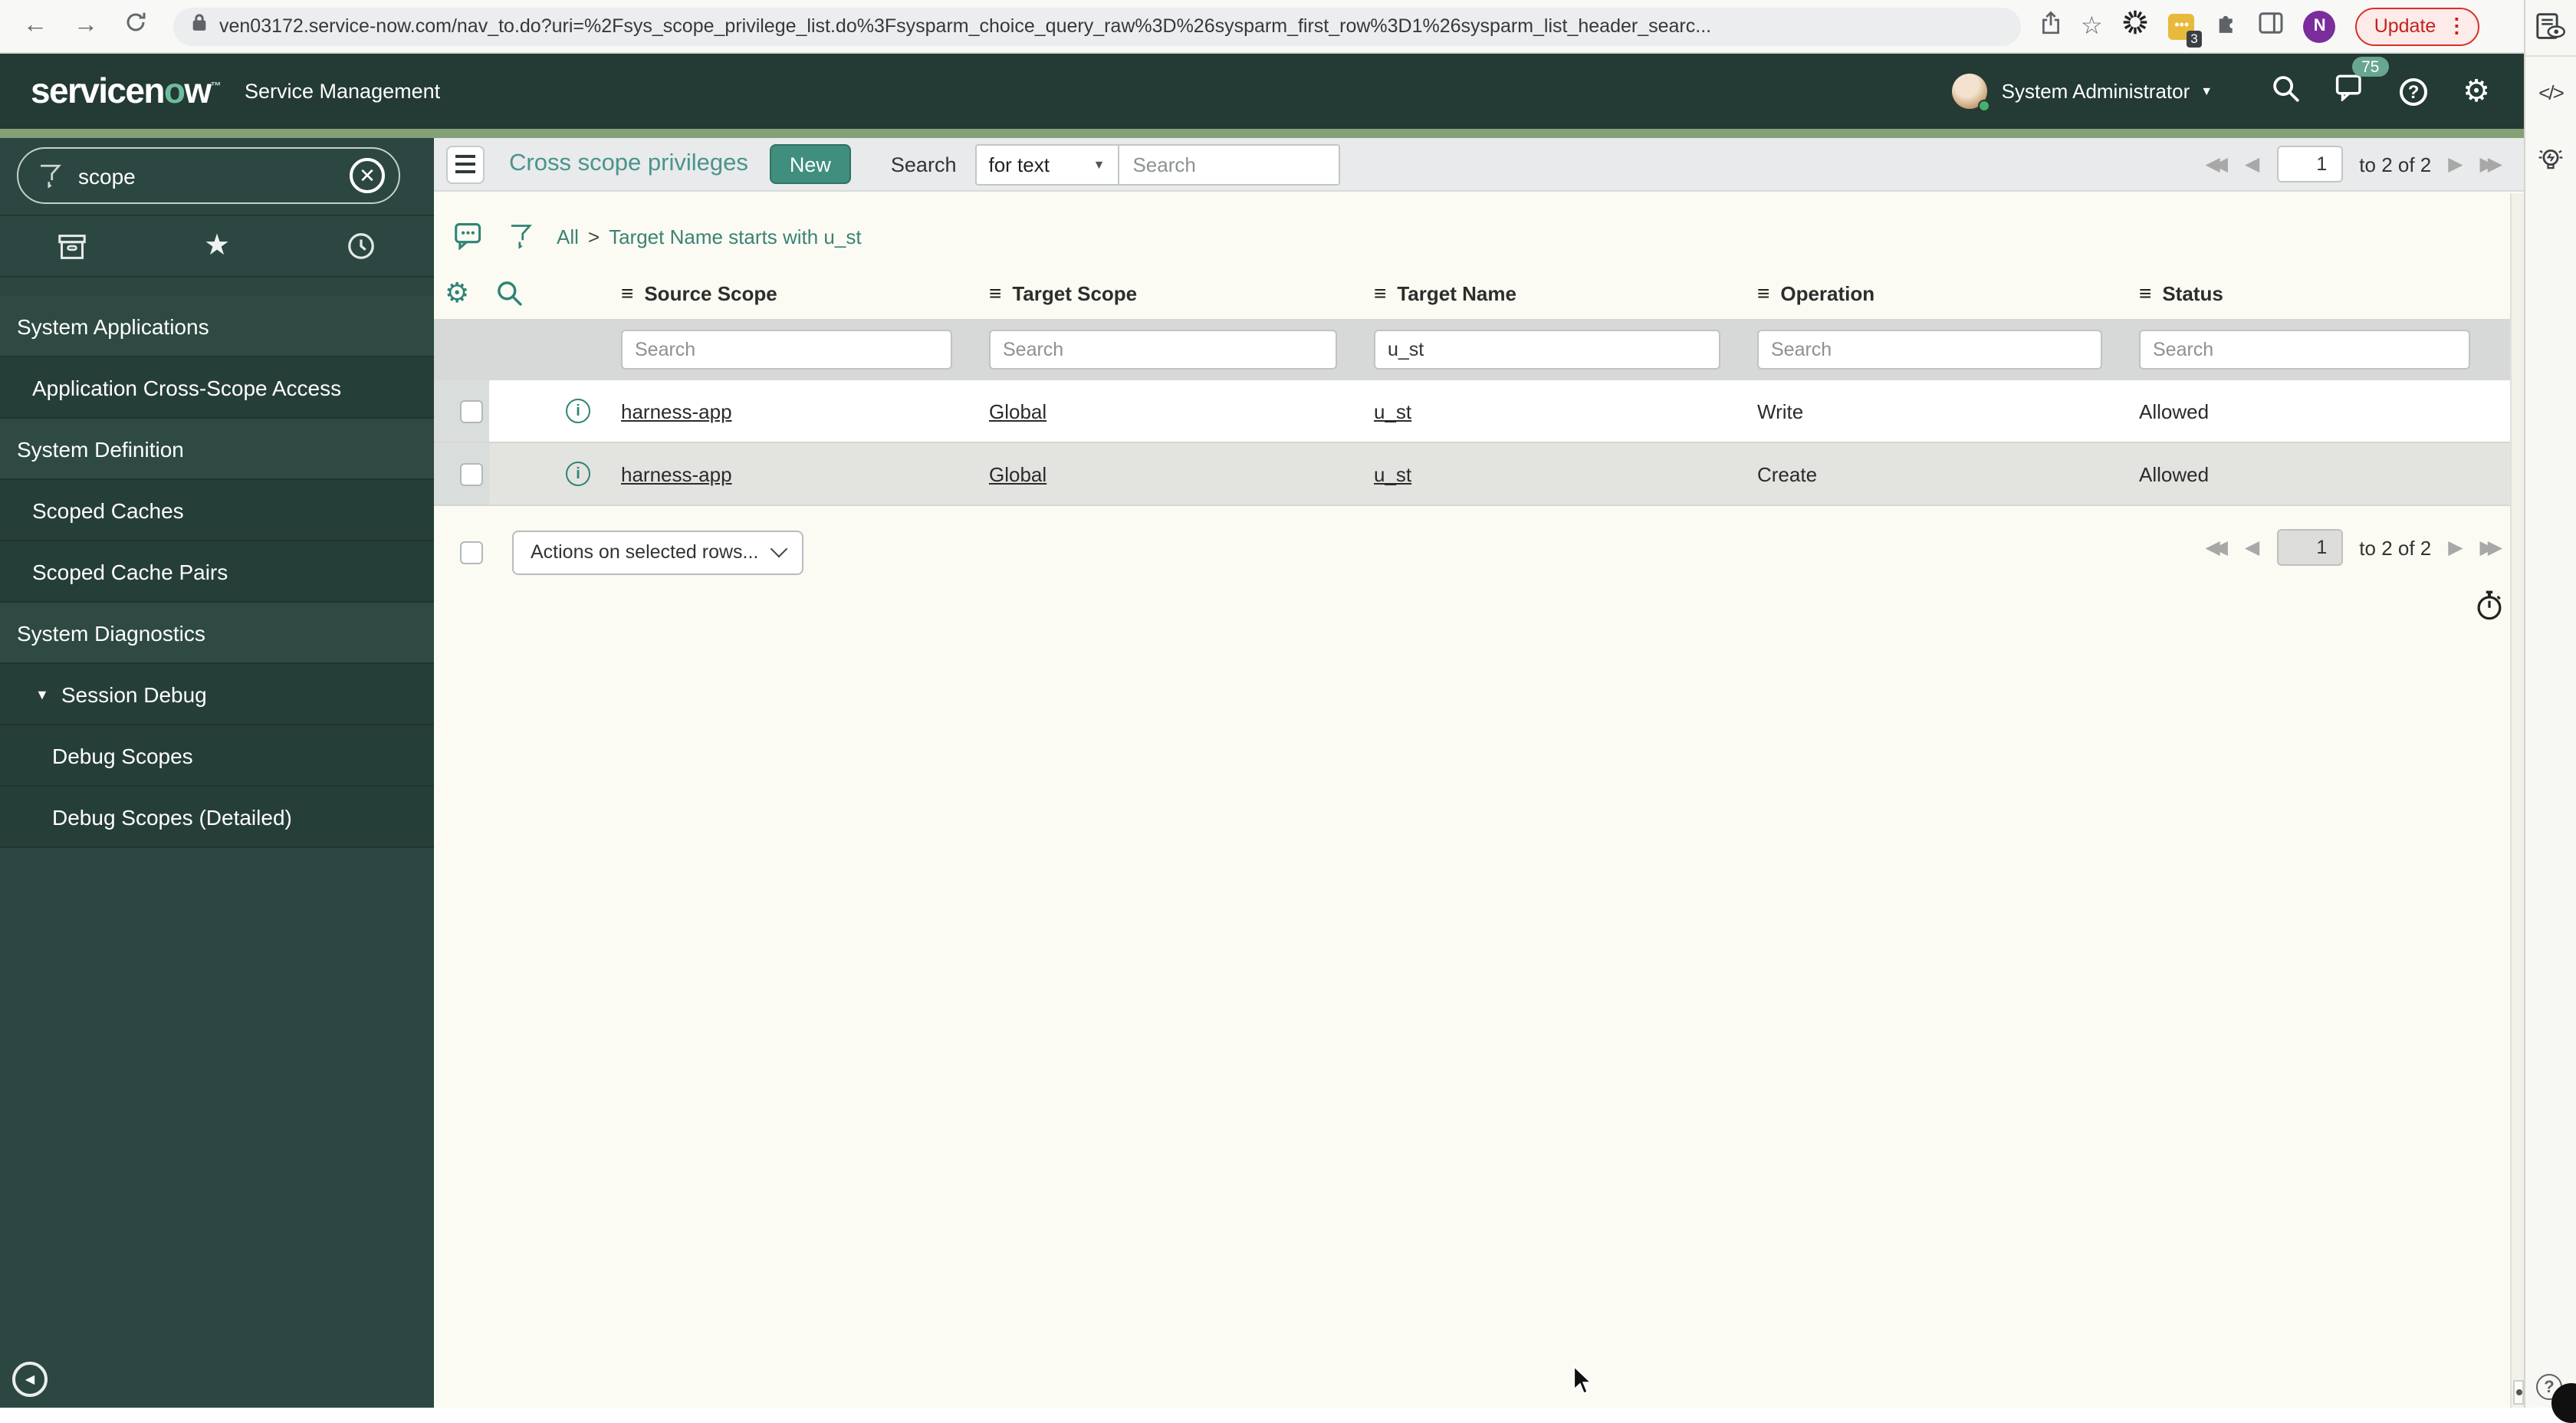 This screenshot has height=1423, width=2576. What do you see at coordinates (108, 510) in the screenshot?
I see `sidebar-item-label: Scoped Caches` at bounding box center [108, 510].